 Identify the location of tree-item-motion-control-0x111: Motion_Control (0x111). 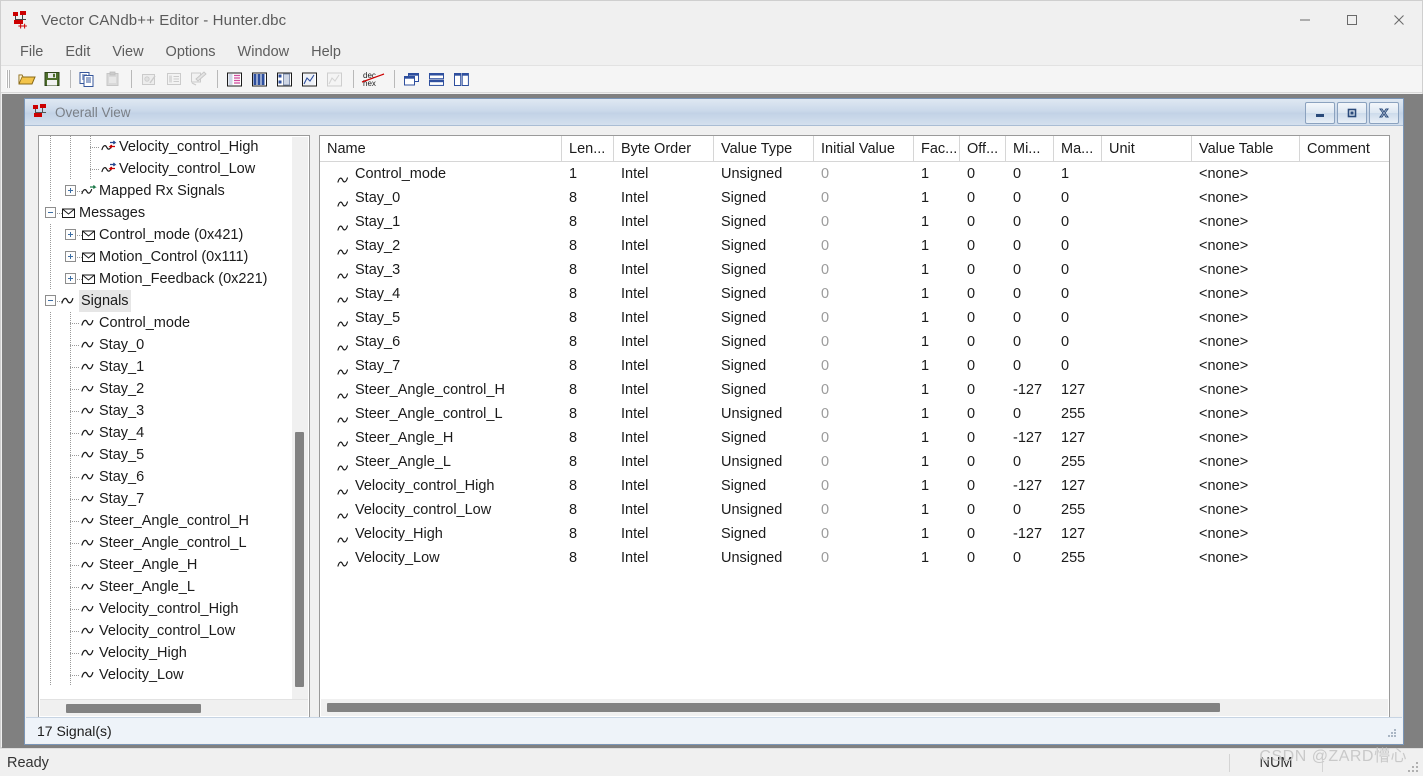
(166, 257).